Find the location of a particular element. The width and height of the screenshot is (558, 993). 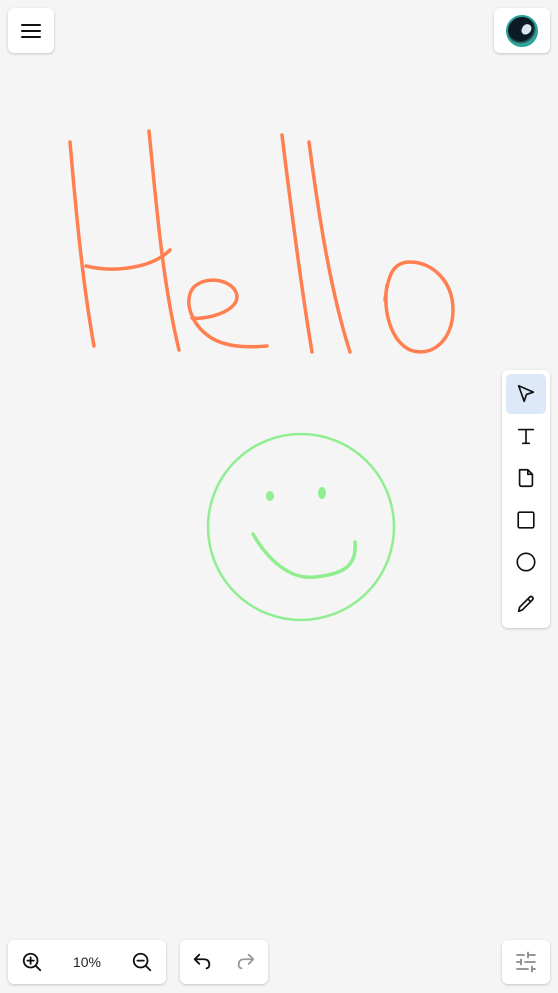

hamburger-menu-icon is located at coordinates (31, 30).